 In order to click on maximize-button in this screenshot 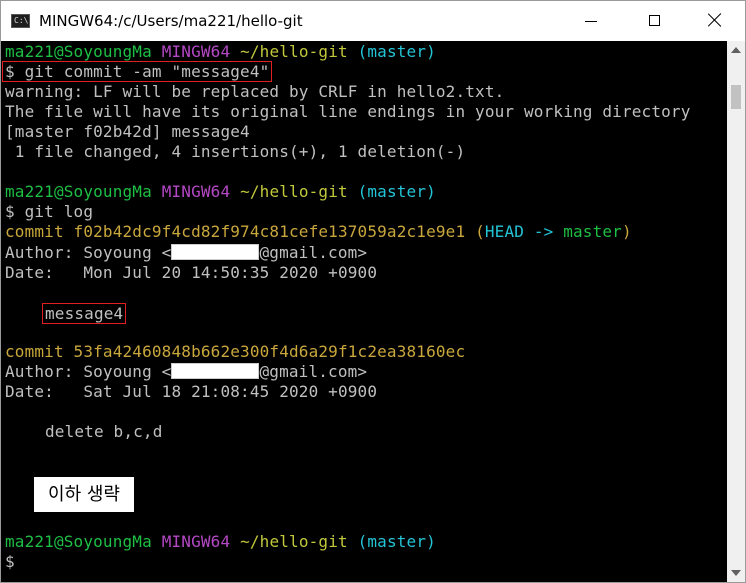, I will do `click(655, 21)`.